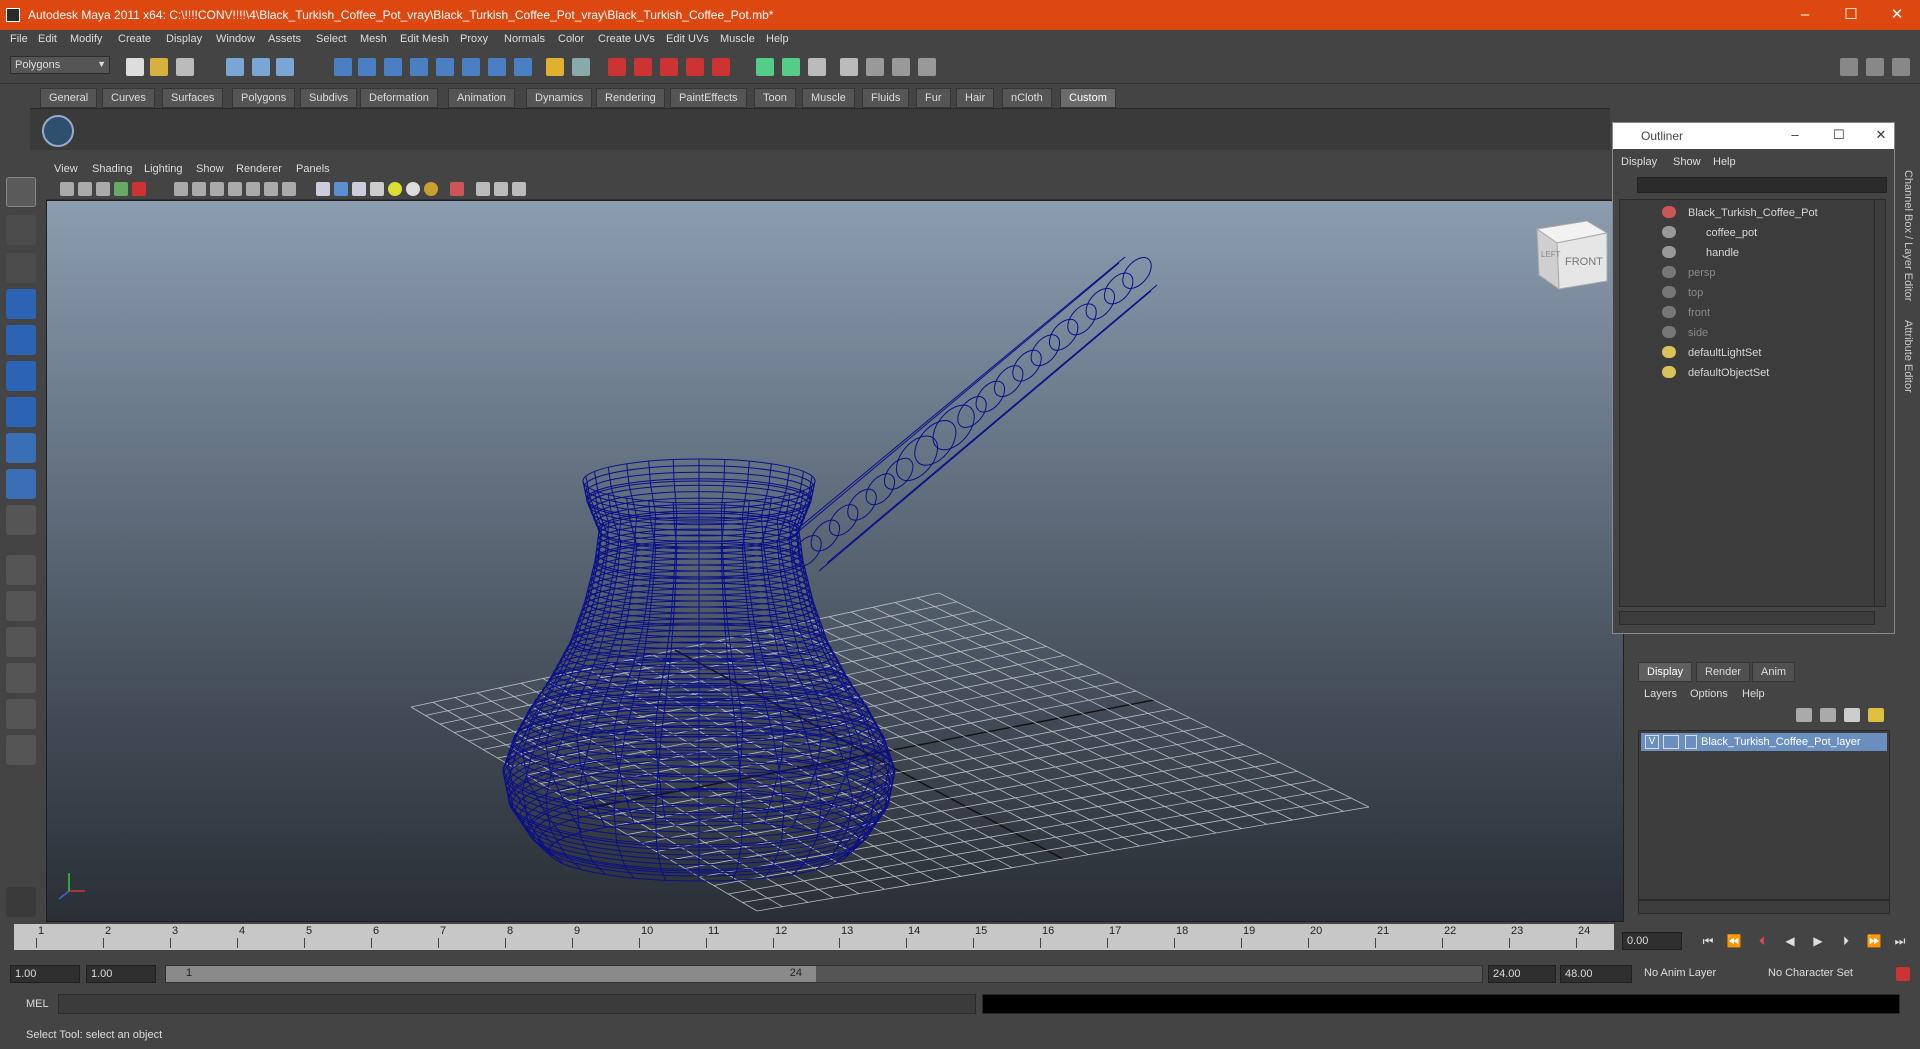  I want to click on play-backwards-icon: ◀, so click(1790, 941).